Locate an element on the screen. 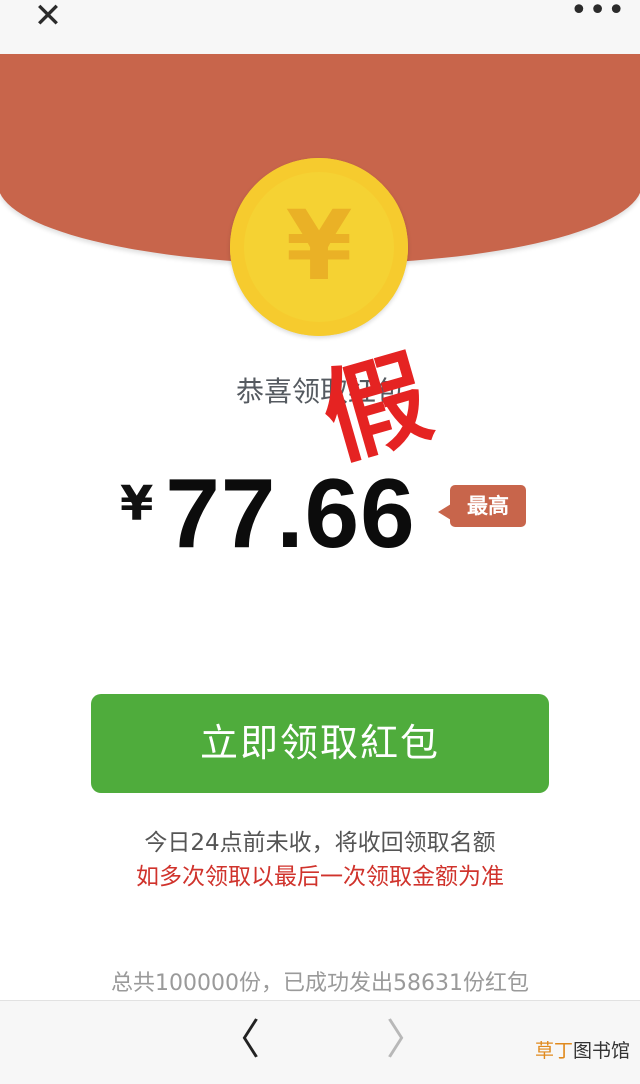 The width and height of the screenshot is (640, 1084). bottom-navigation-bar: 〈 〉 草丁图书馆 is located at coordinates (320, 1042).